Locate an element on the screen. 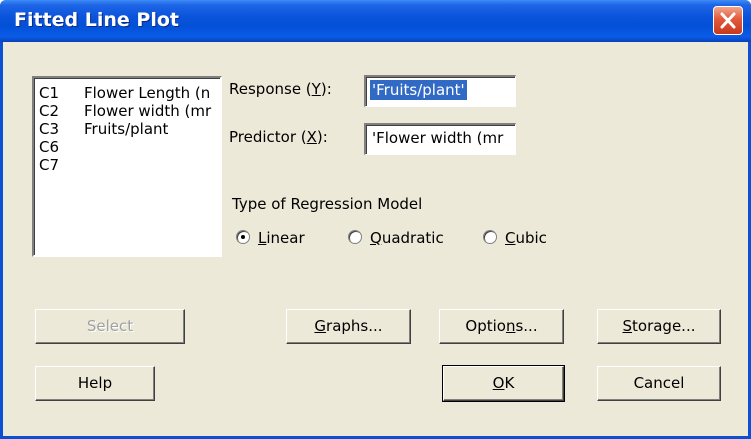  predictor-value: 'Flower width (mr is located at coordinates (438, 138).